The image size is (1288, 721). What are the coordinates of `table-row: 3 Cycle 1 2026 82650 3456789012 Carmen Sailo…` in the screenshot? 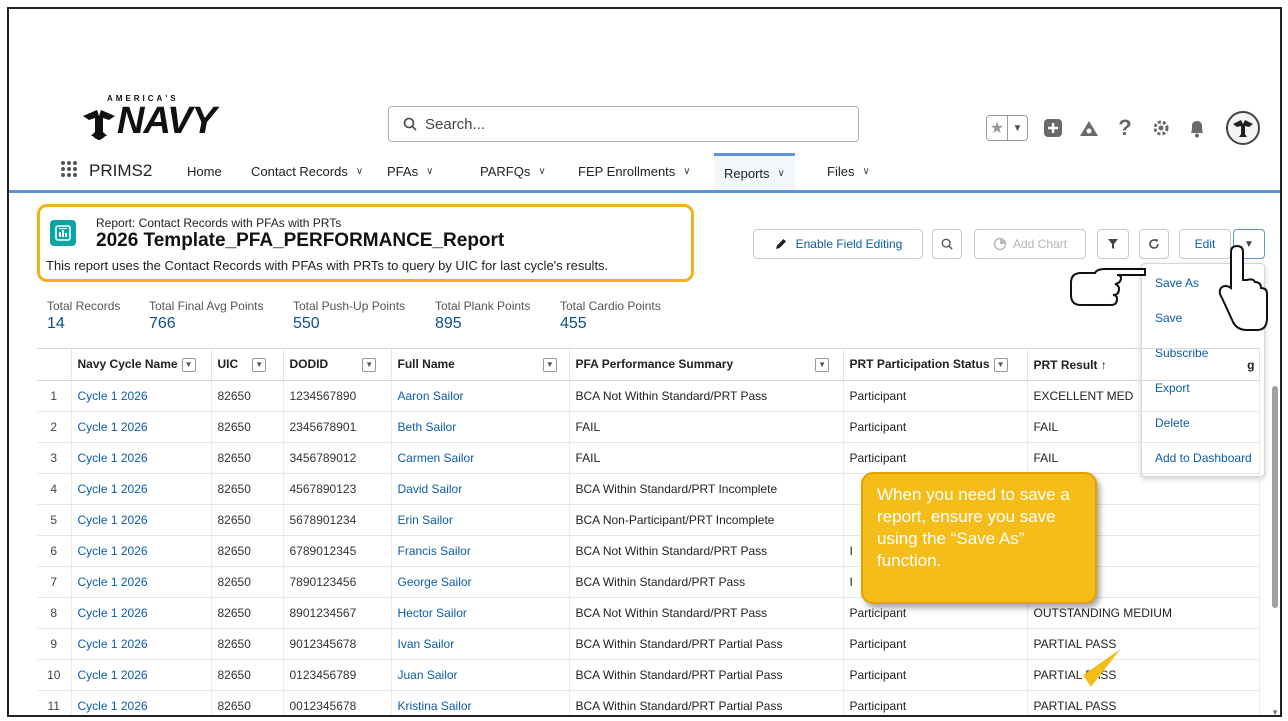 It's located at (648, 458).